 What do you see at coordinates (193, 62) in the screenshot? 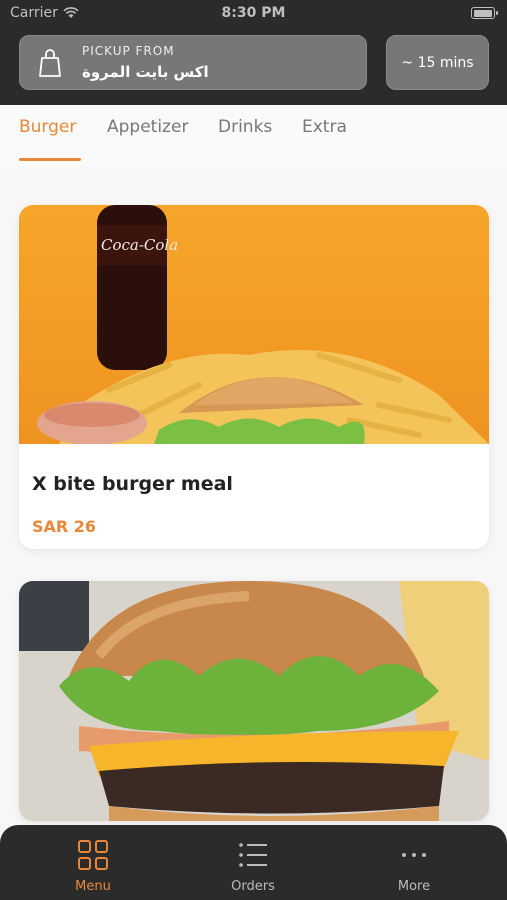
I see `pickup-location-button: PICKUP FROM اكس بايت المروة` at bounding box center [193, 62].